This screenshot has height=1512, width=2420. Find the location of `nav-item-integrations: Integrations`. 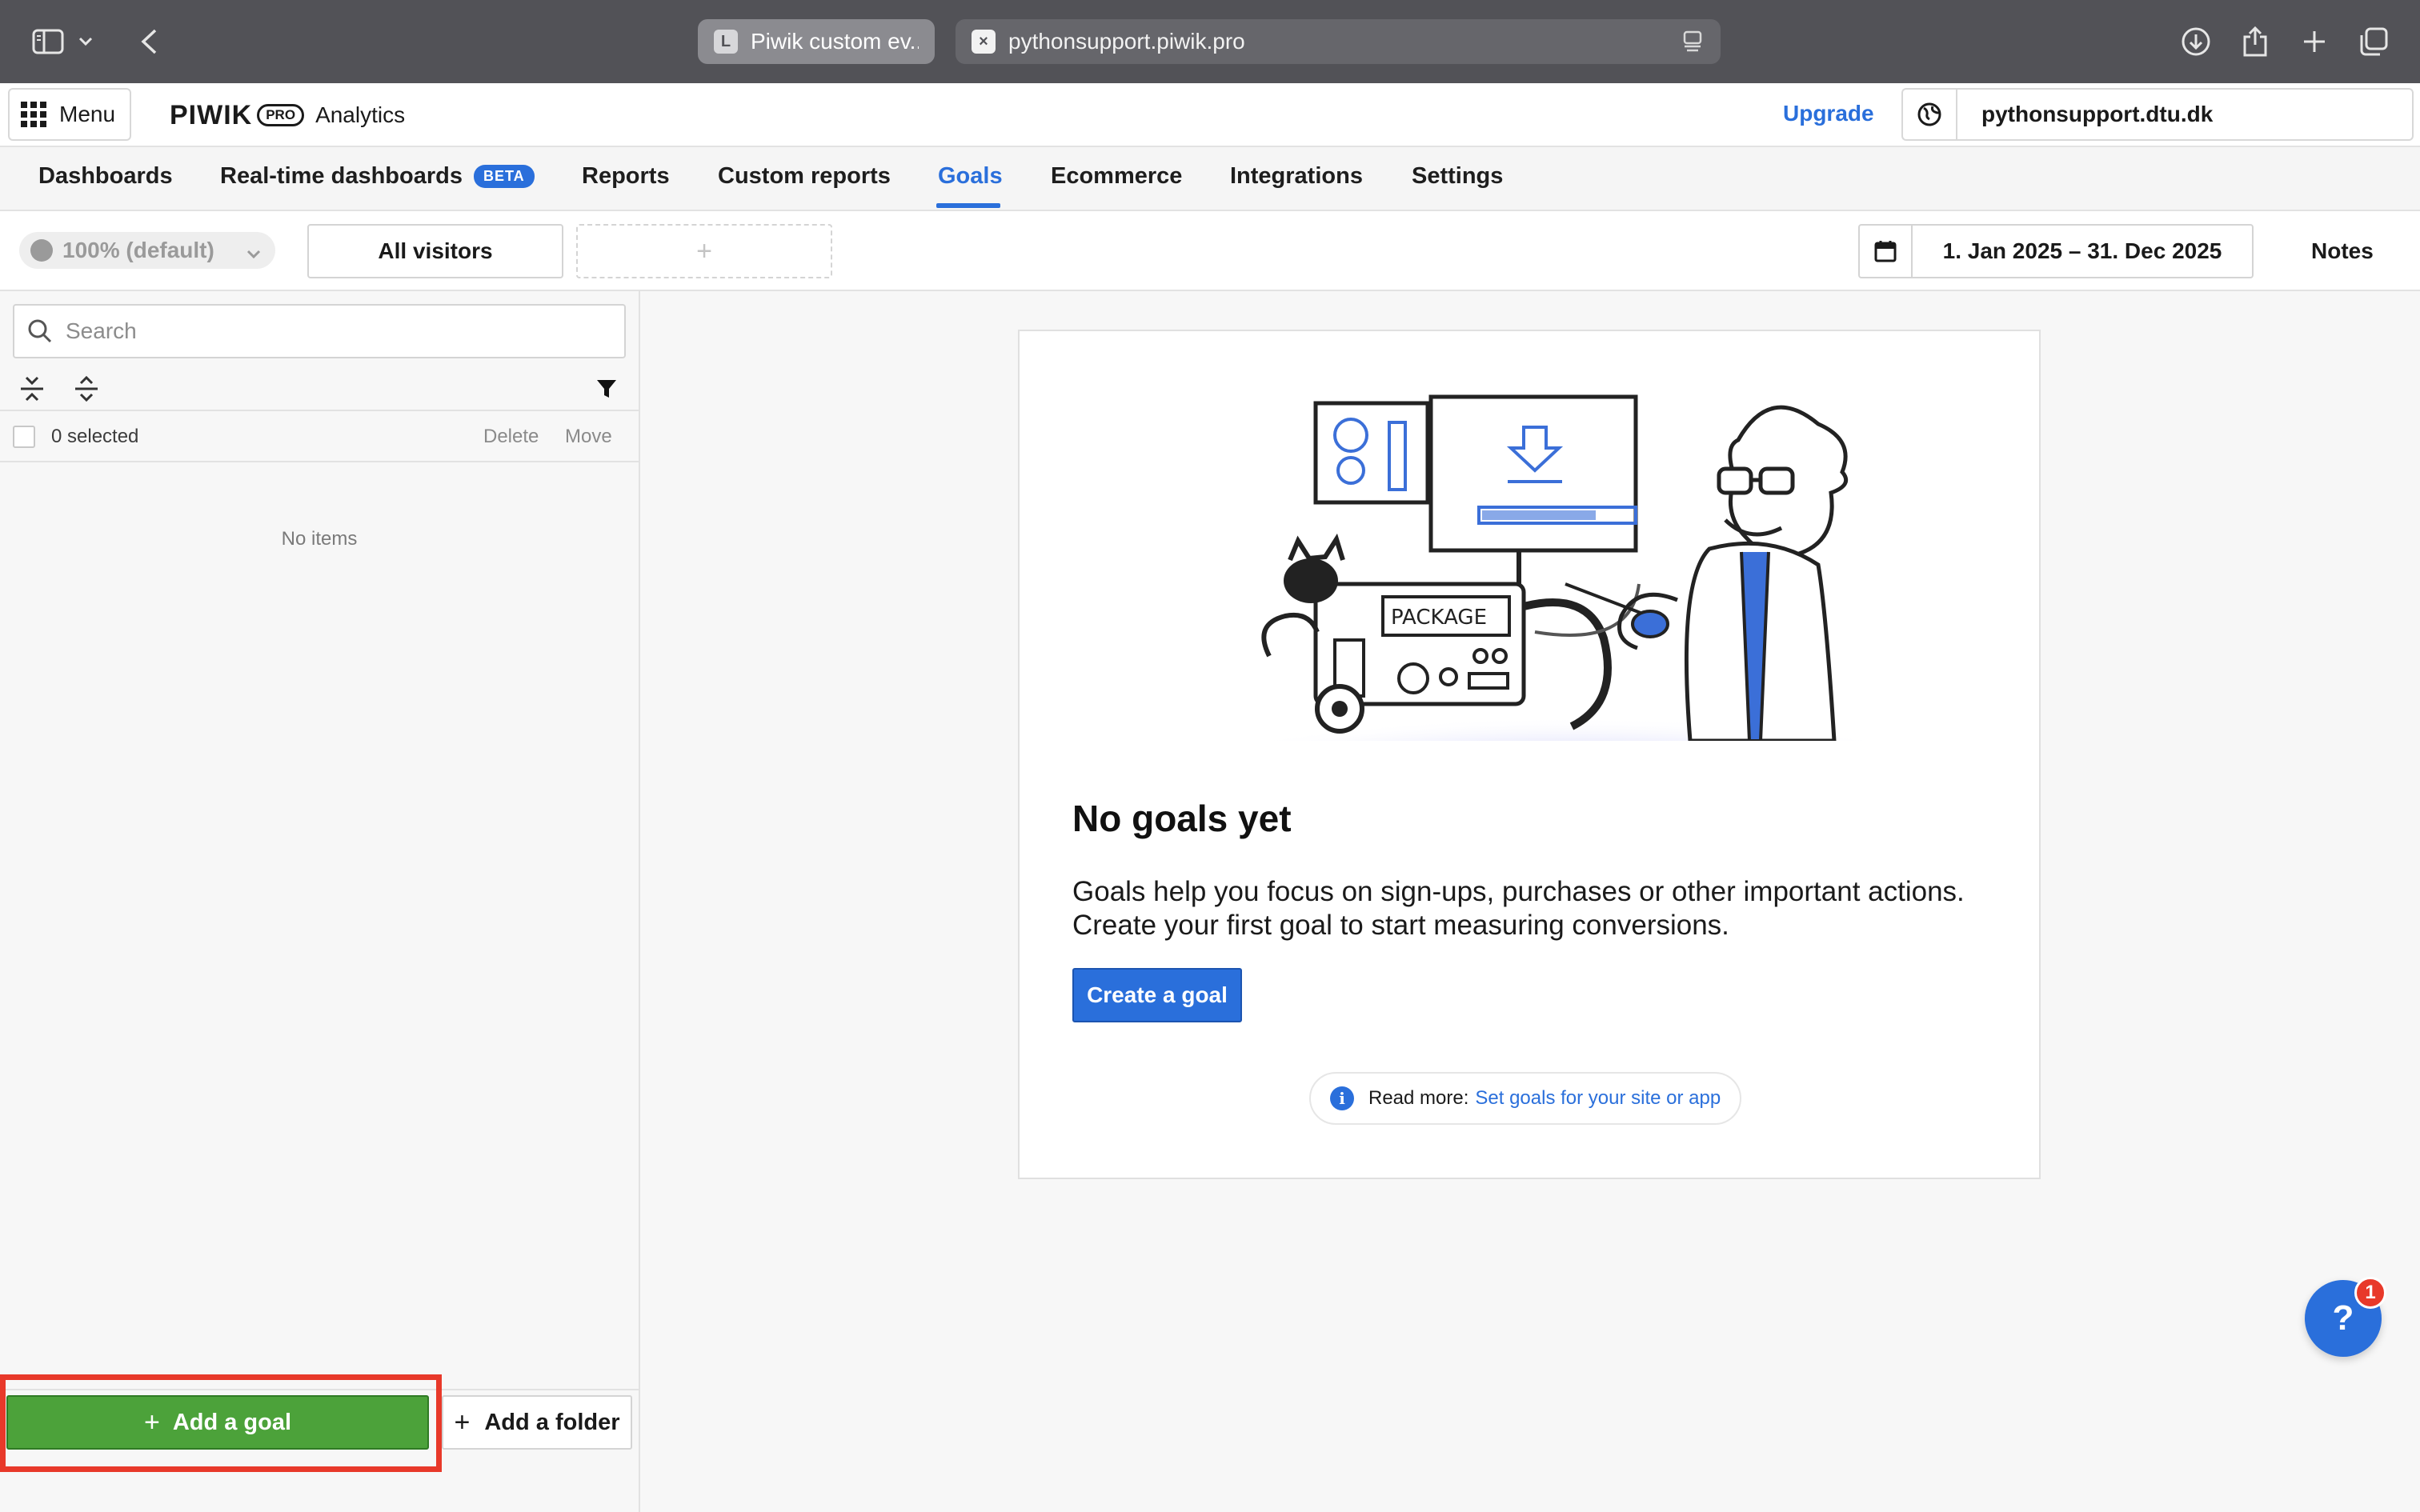

nav-item-integrations: Integrations is located at coordinates (1296, 176).